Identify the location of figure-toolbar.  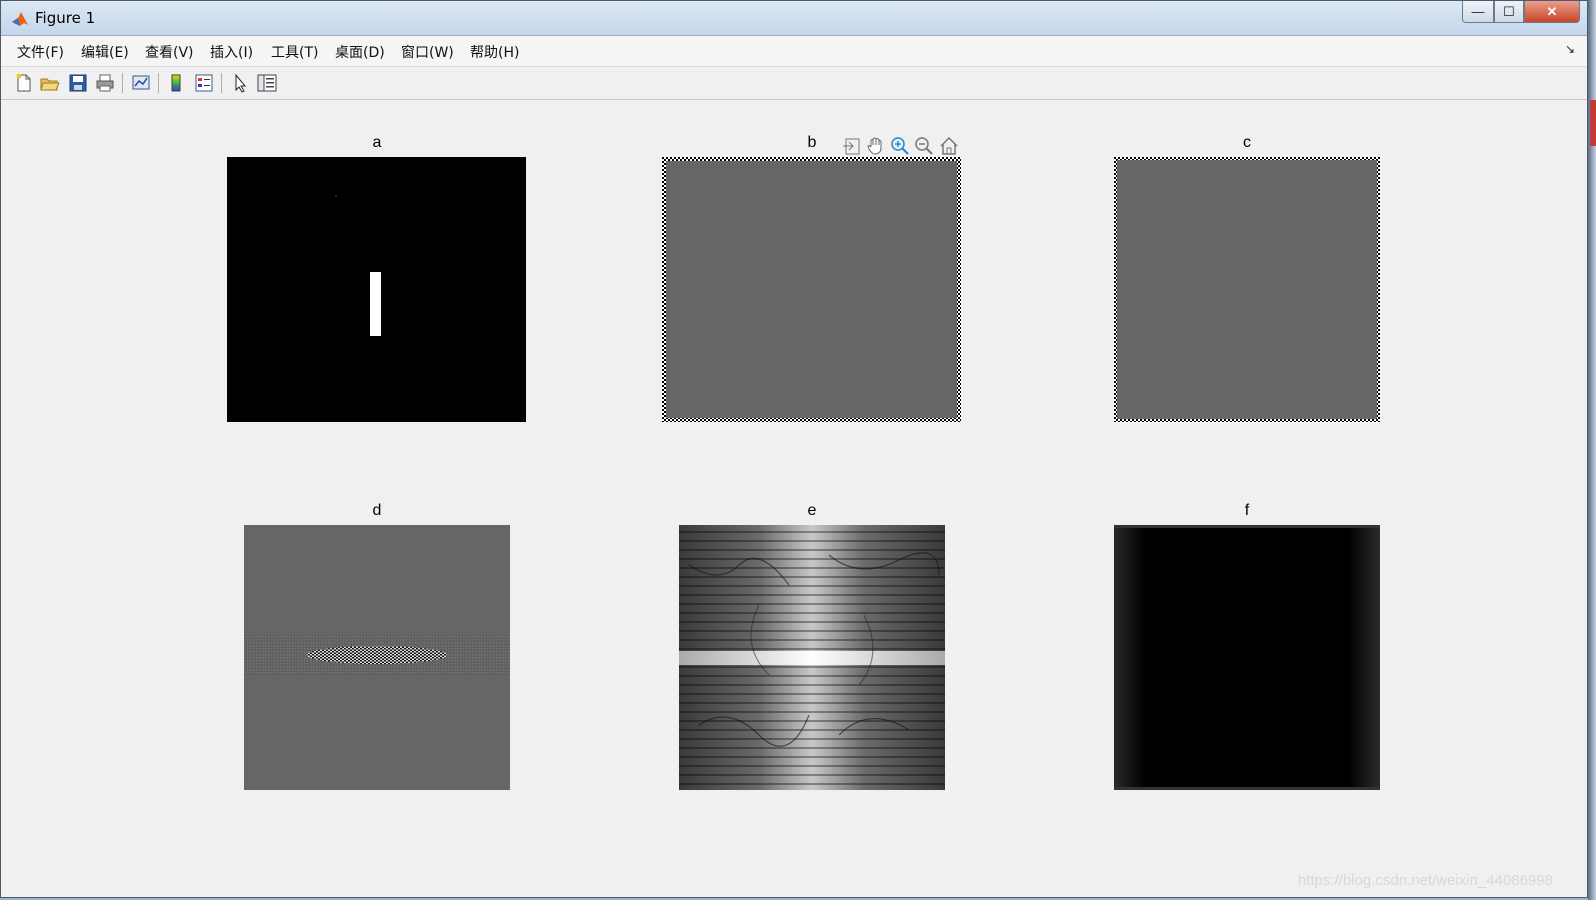
(794, 83).